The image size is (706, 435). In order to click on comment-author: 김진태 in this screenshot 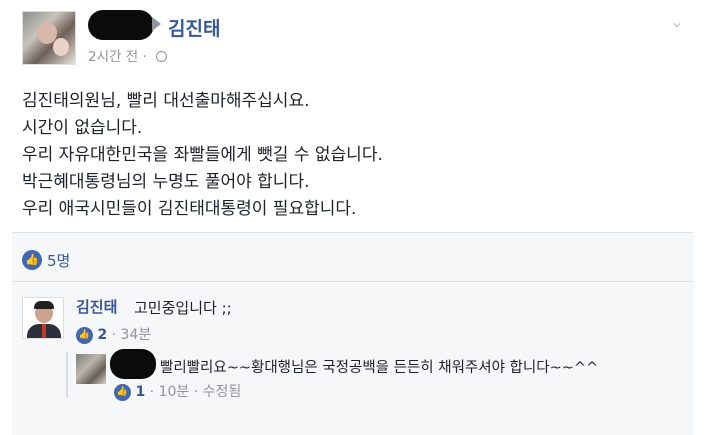, I will do `click(96, 306)`.